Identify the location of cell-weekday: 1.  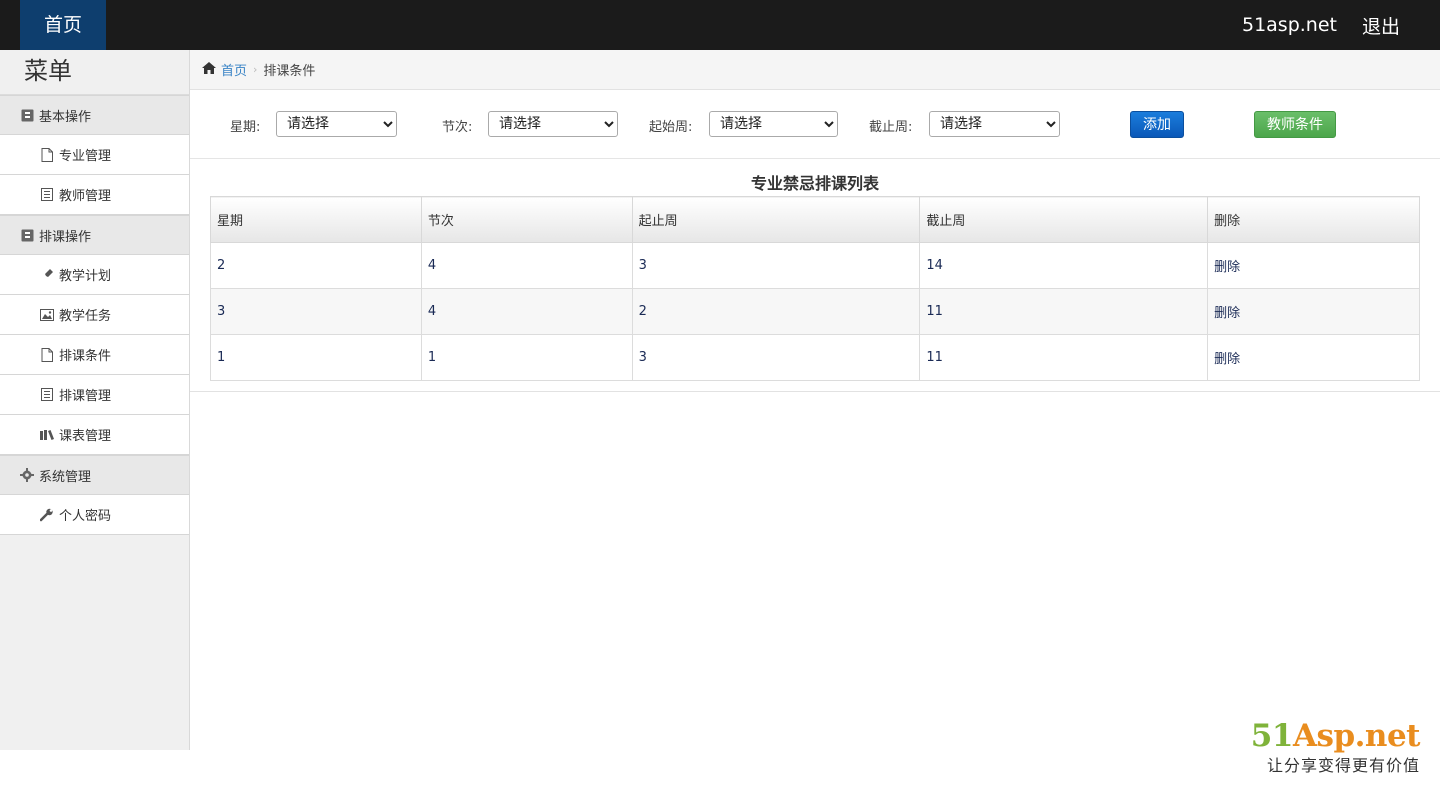
(316, 357).